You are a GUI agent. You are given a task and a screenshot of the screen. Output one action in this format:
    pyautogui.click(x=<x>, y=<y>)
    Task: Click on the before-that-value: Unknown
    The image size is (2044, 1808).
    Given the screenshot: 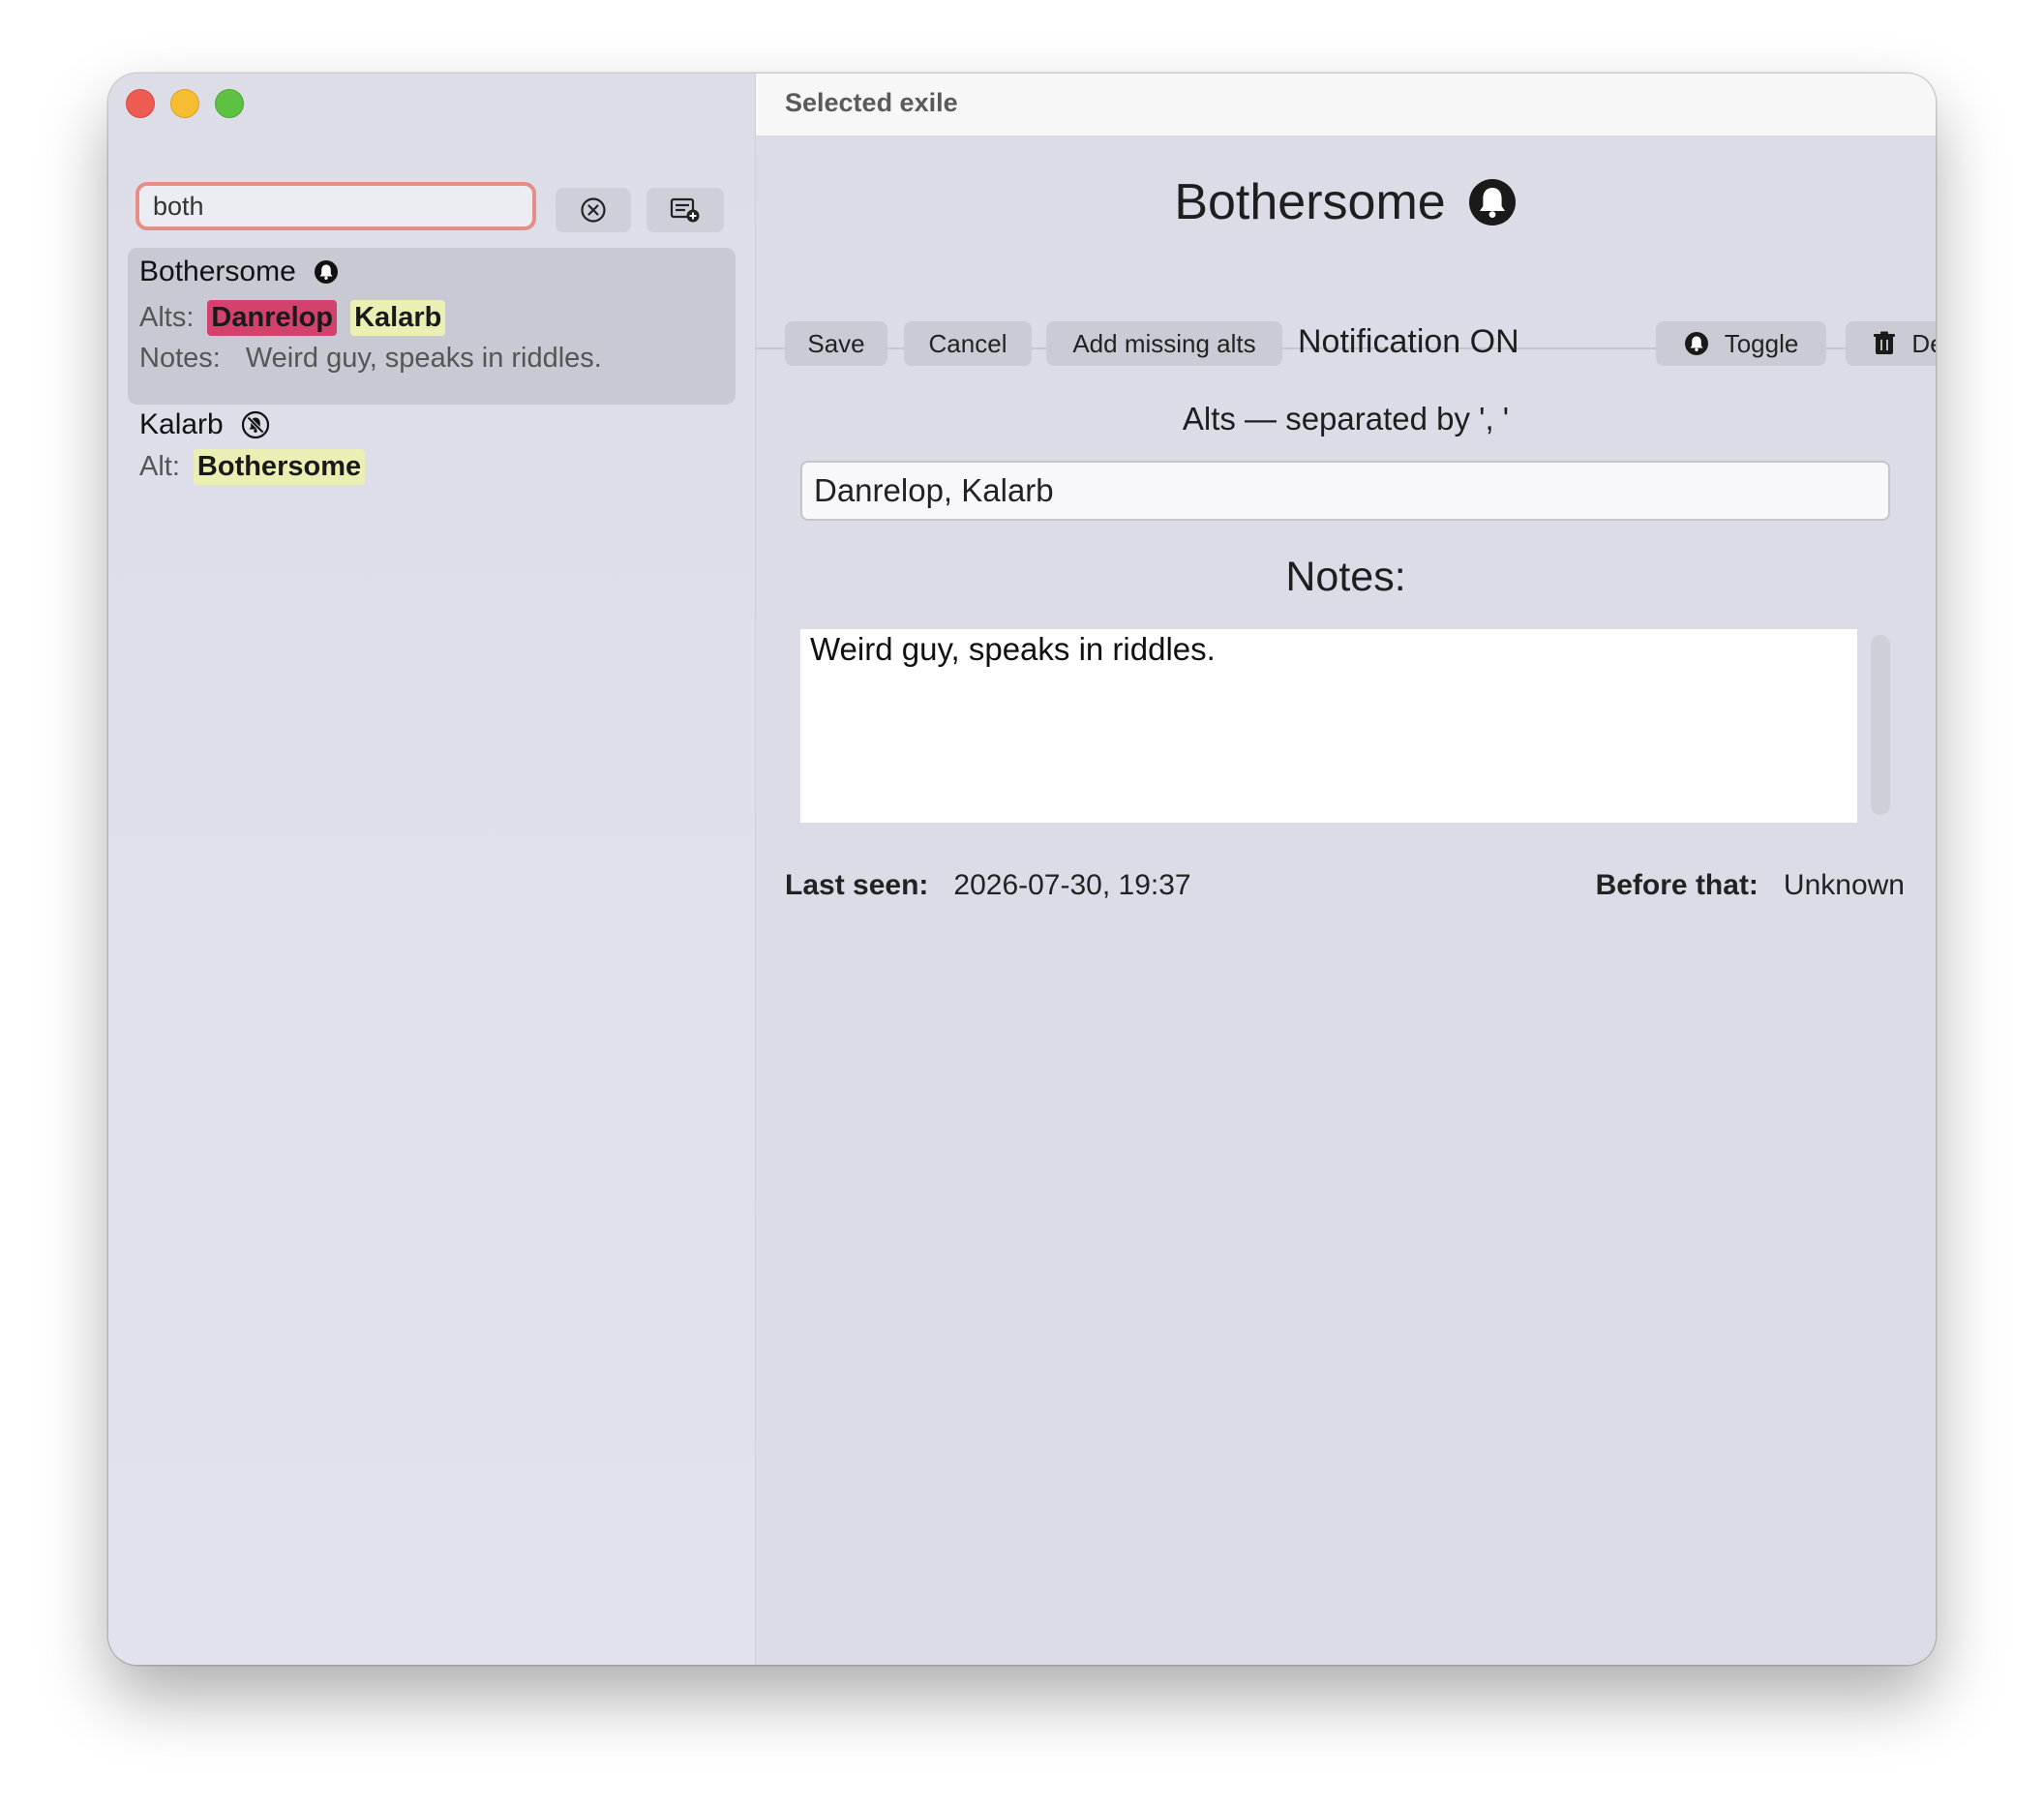 What is the action you would take?
    pyautogui.click(x=1844, y=885)
    